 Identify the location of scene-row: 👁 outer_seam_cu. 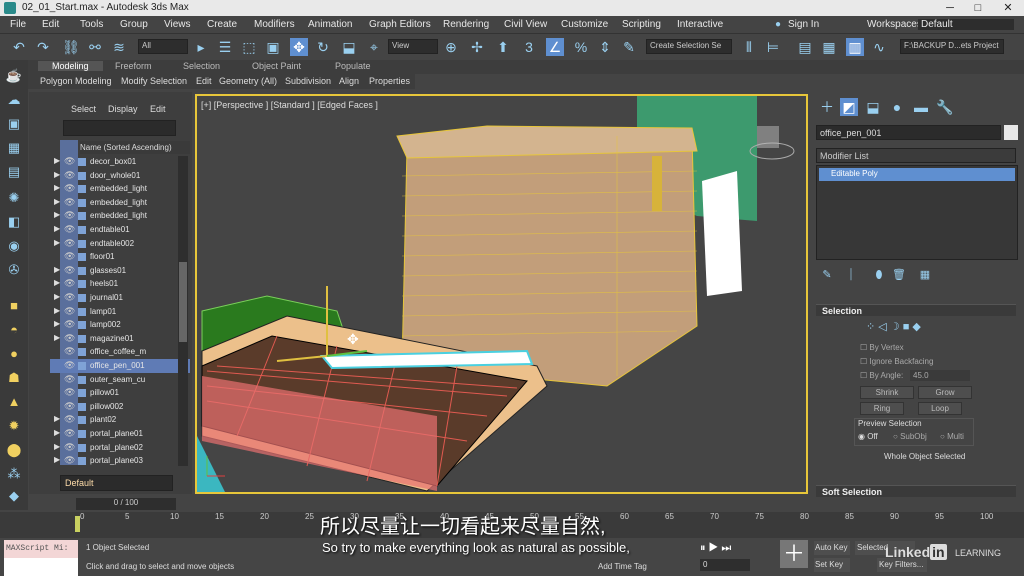
(120, 380).